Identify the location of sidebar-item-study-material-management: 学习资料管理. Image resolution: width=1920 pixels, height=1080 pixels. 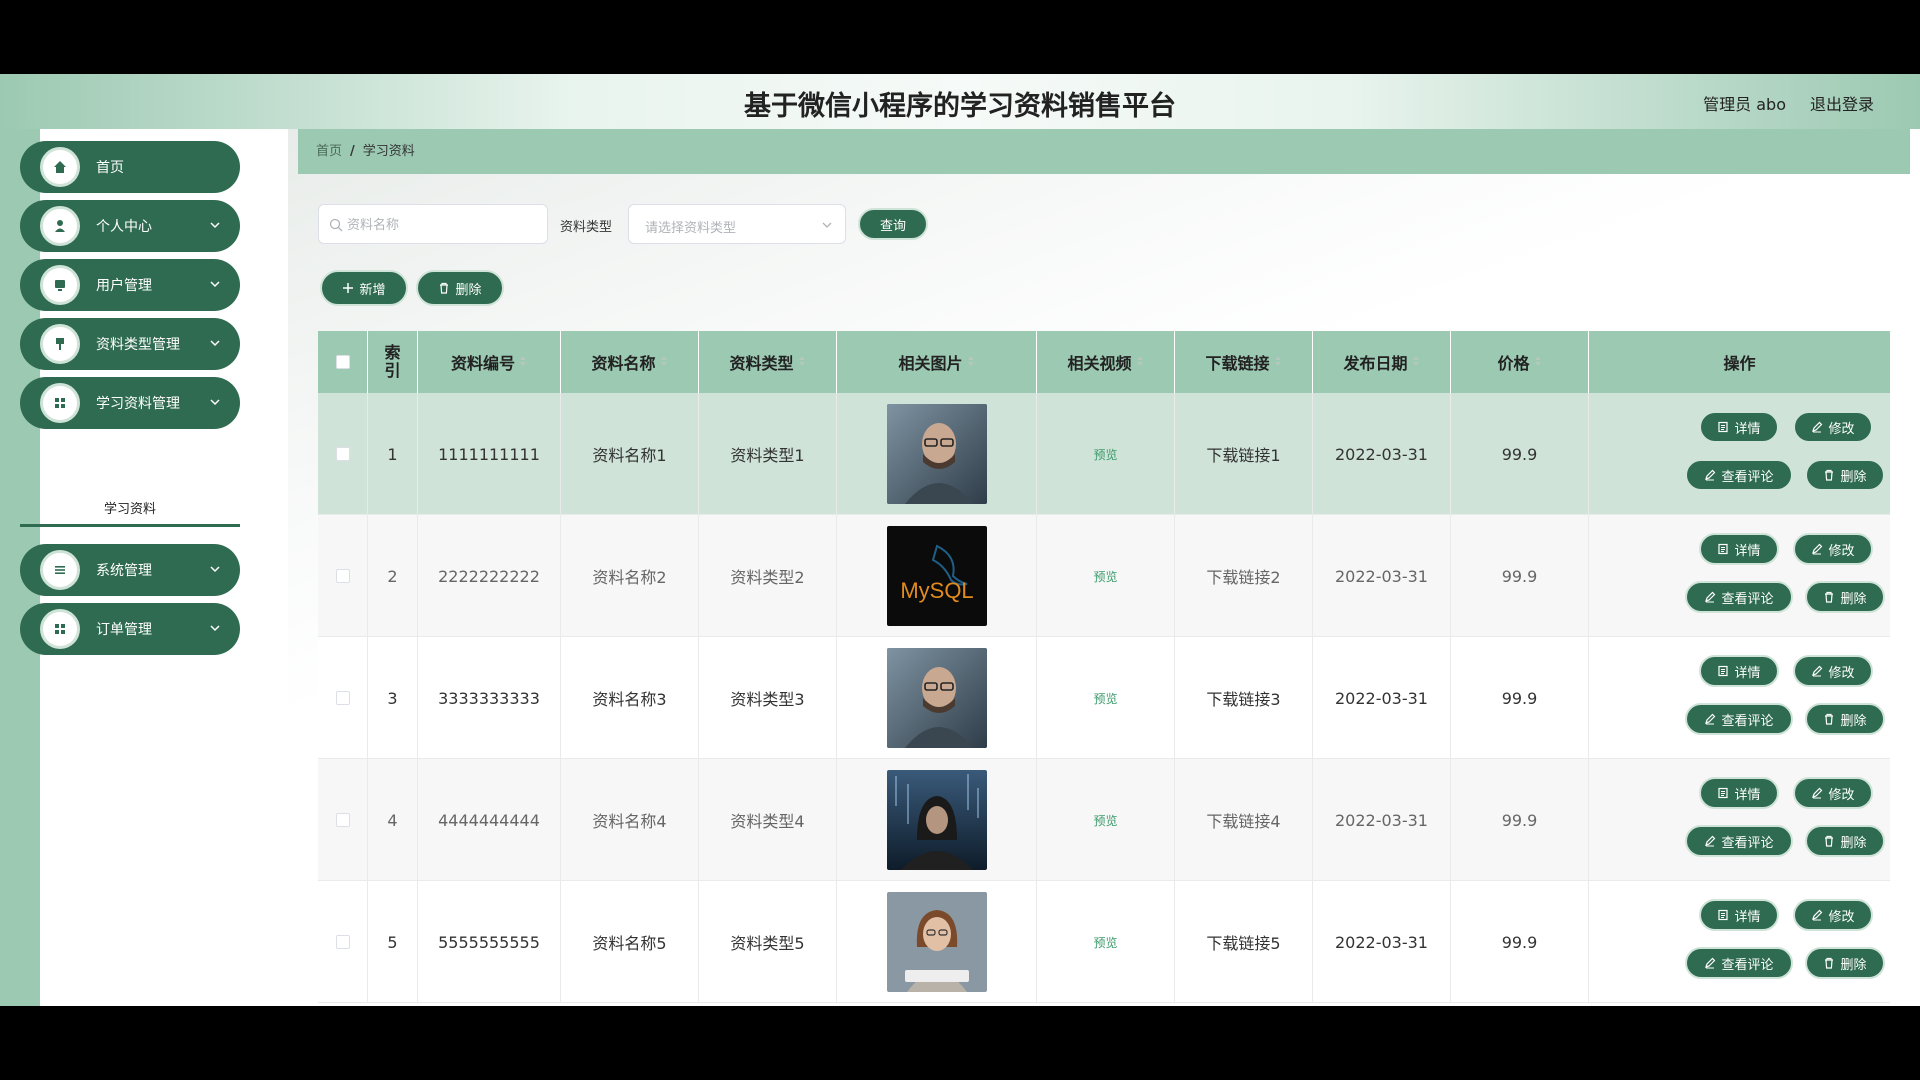
(130, 403).